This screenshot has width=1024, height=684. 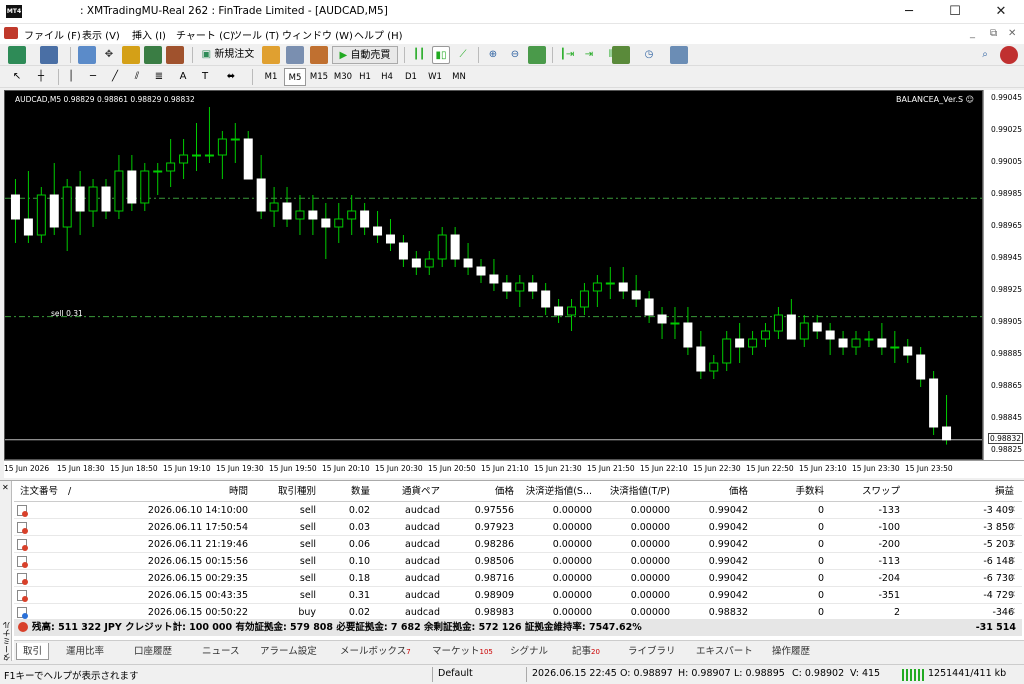 What do you see at coordinates (295, 55) in the screenshot?
I see `community-icon` at bounding box center [295, 55].